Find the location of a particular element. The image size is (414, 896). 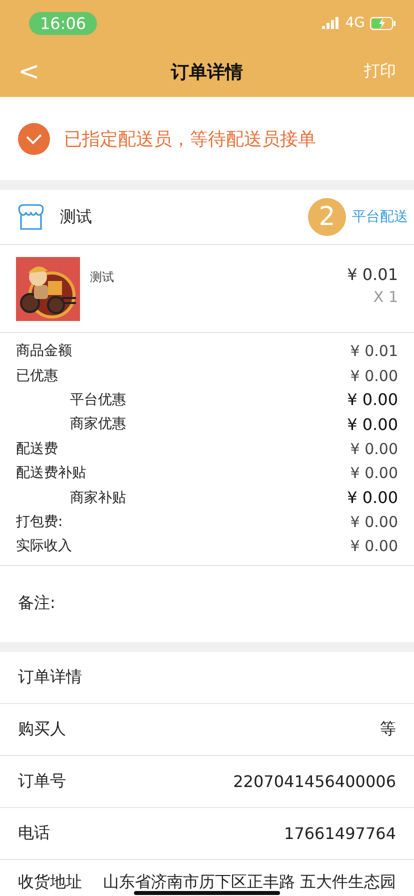

detail-value: 山东省济南市历下区正丰路 五大件生态园 is located at coordinates (249, 882).